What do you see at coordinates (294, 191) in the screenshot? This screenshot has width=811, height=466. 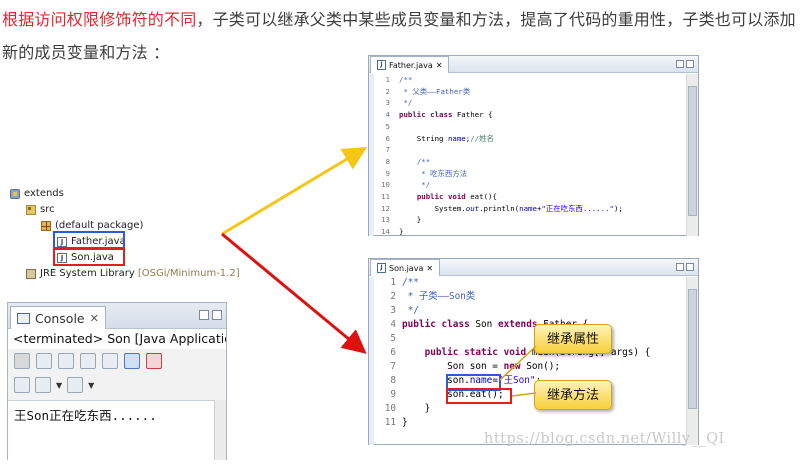 I see `arrow-to-father-editor` at bounding box center [294, 191].